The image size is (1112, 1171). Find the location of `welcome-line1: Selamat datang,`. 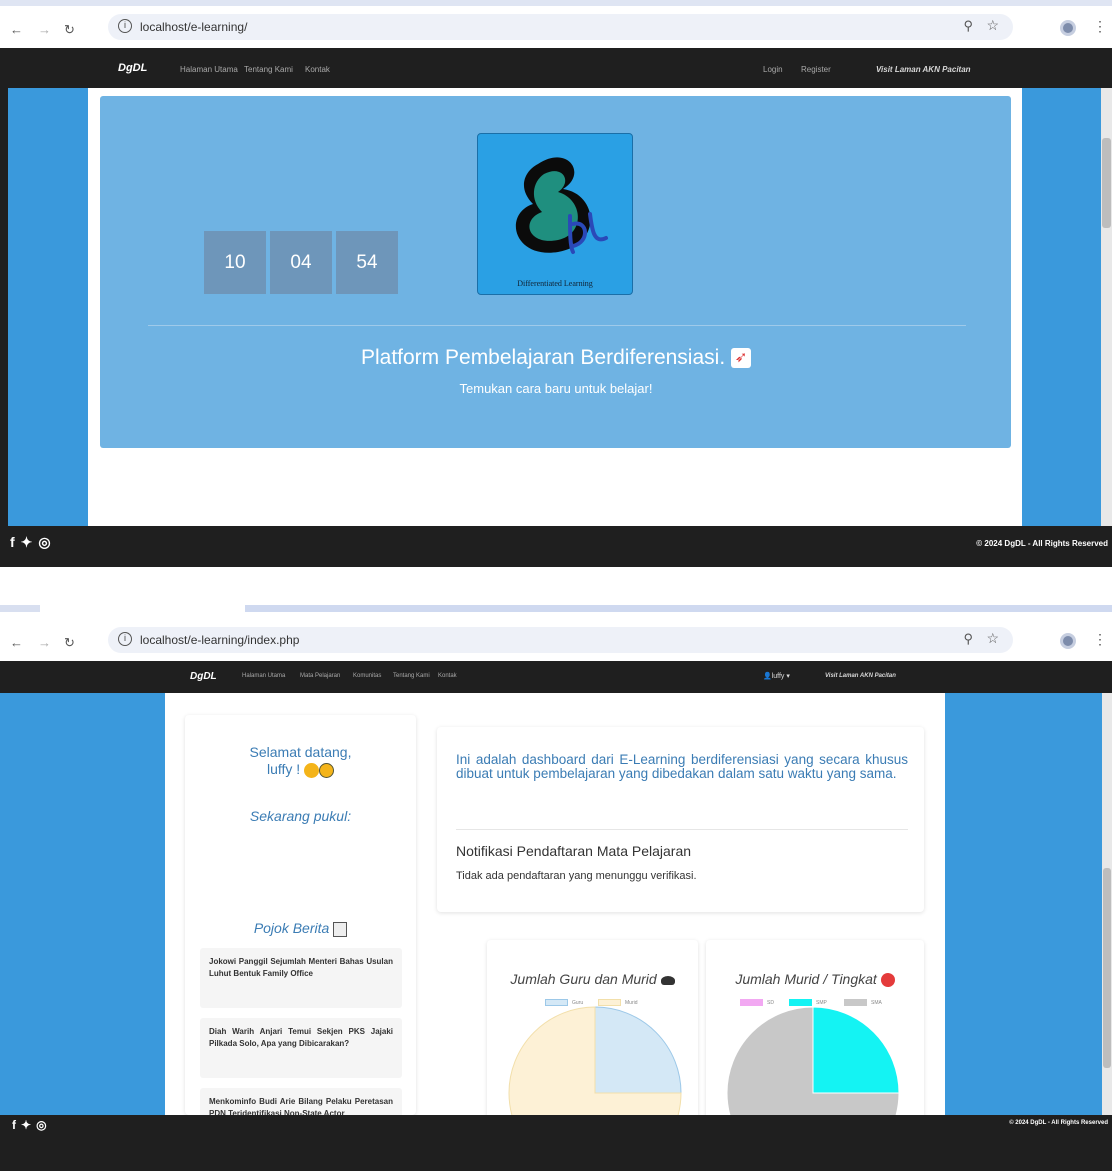

welcome-line1: Selamat datang, is located at coordinates (300, 752).